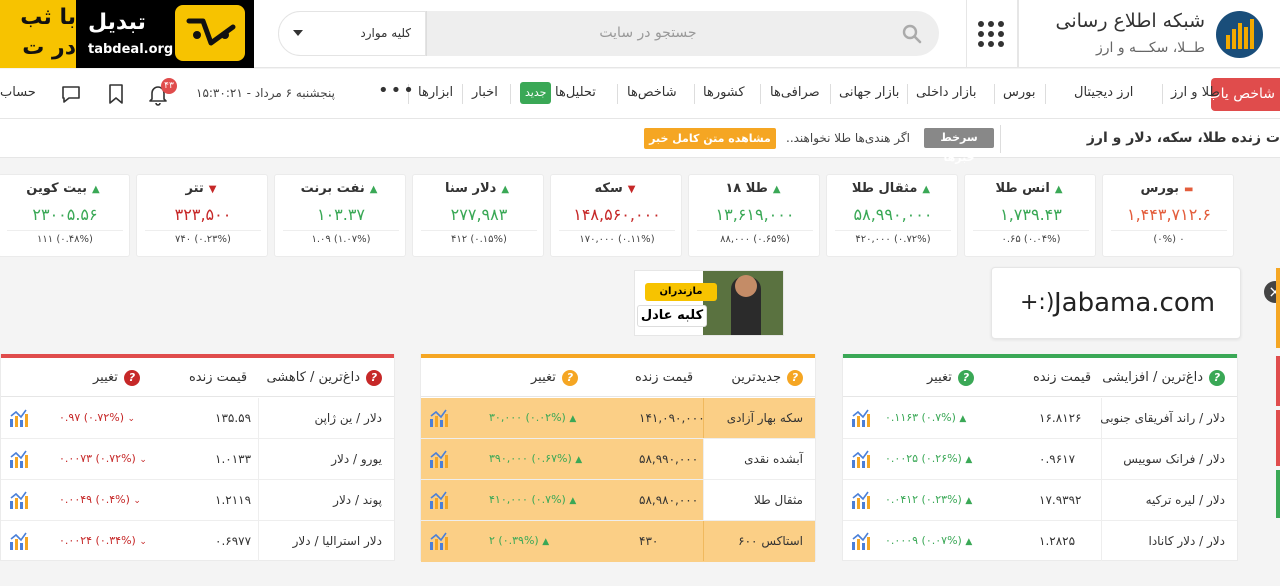 Image resolution: width=1280 pixels, height=586 pixels. Describe the element at coordinates (65, 215) in the screenshot. I see `price-card: ▲ بیت کوین ۲۳۰۰۵.۵۶ (۰.۴۸%) ۱۱۱` at that location.